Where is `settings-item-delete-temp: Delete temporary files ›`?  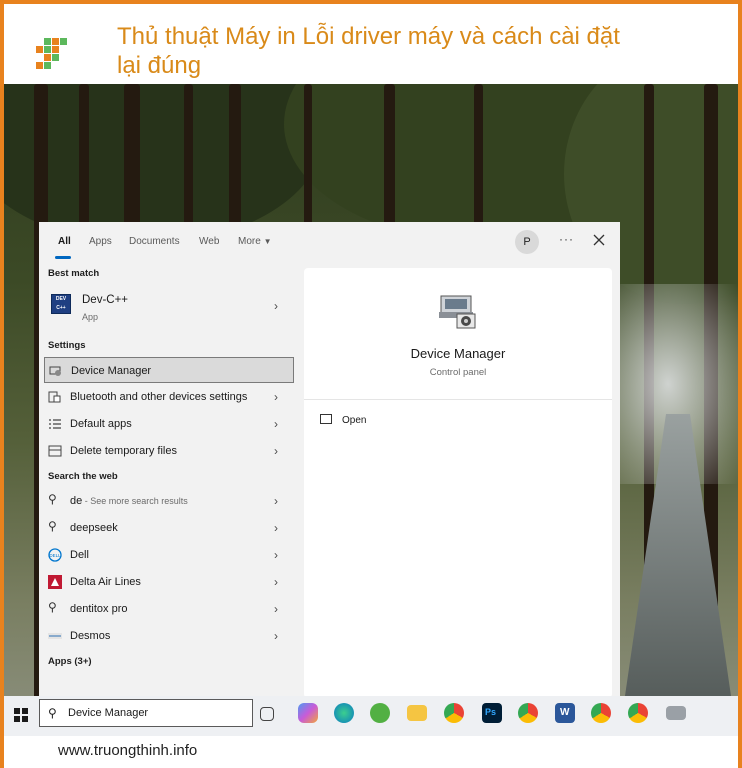 settings-item-delete-temp: Delete temporary files › is located at coordinates (169, 451).